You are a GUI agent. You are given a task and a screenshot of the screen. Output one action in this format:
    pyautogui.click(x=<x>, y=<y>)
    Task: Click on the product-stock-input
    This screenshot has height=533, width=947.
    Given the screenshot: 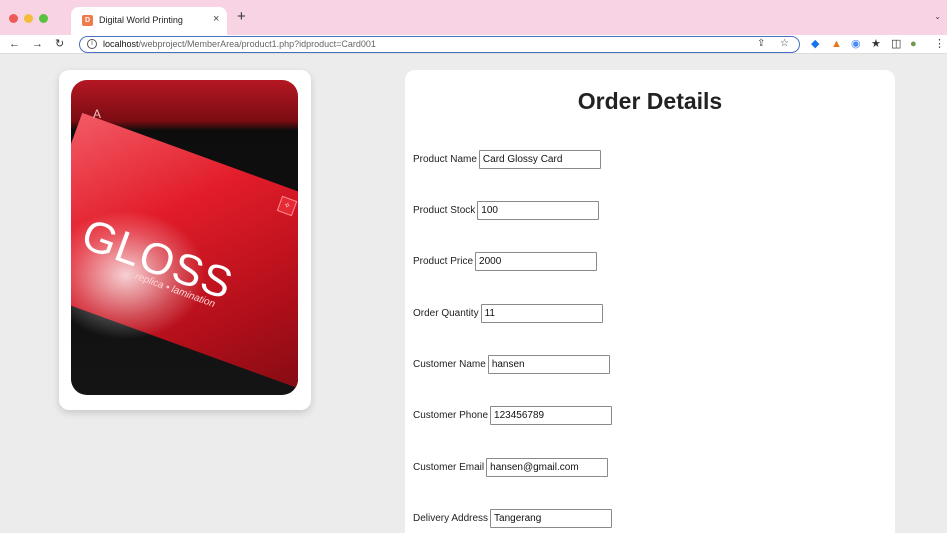 What is the action you would take?
    pyautogui.click(x=538, y=210)
    